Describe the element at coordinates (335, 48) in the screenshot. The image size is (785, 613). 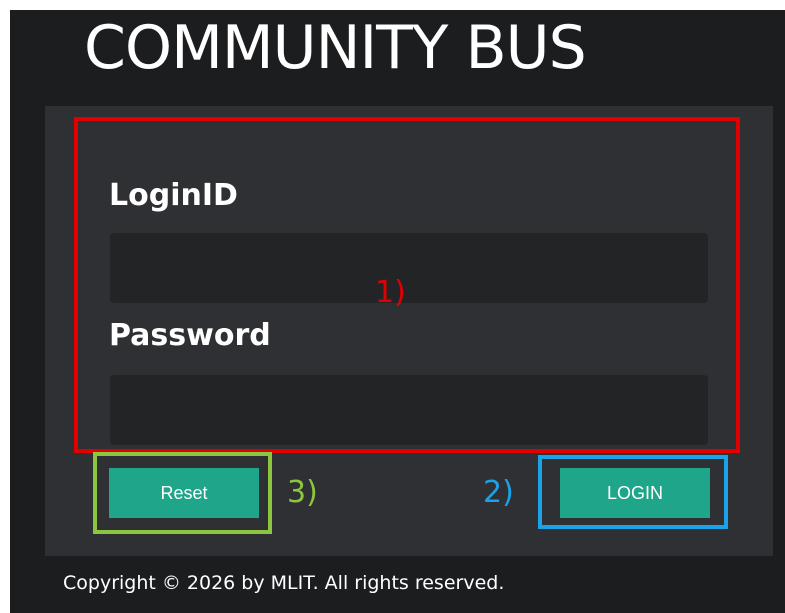
I see `app-title: COMMUNITY BUS` at that location.